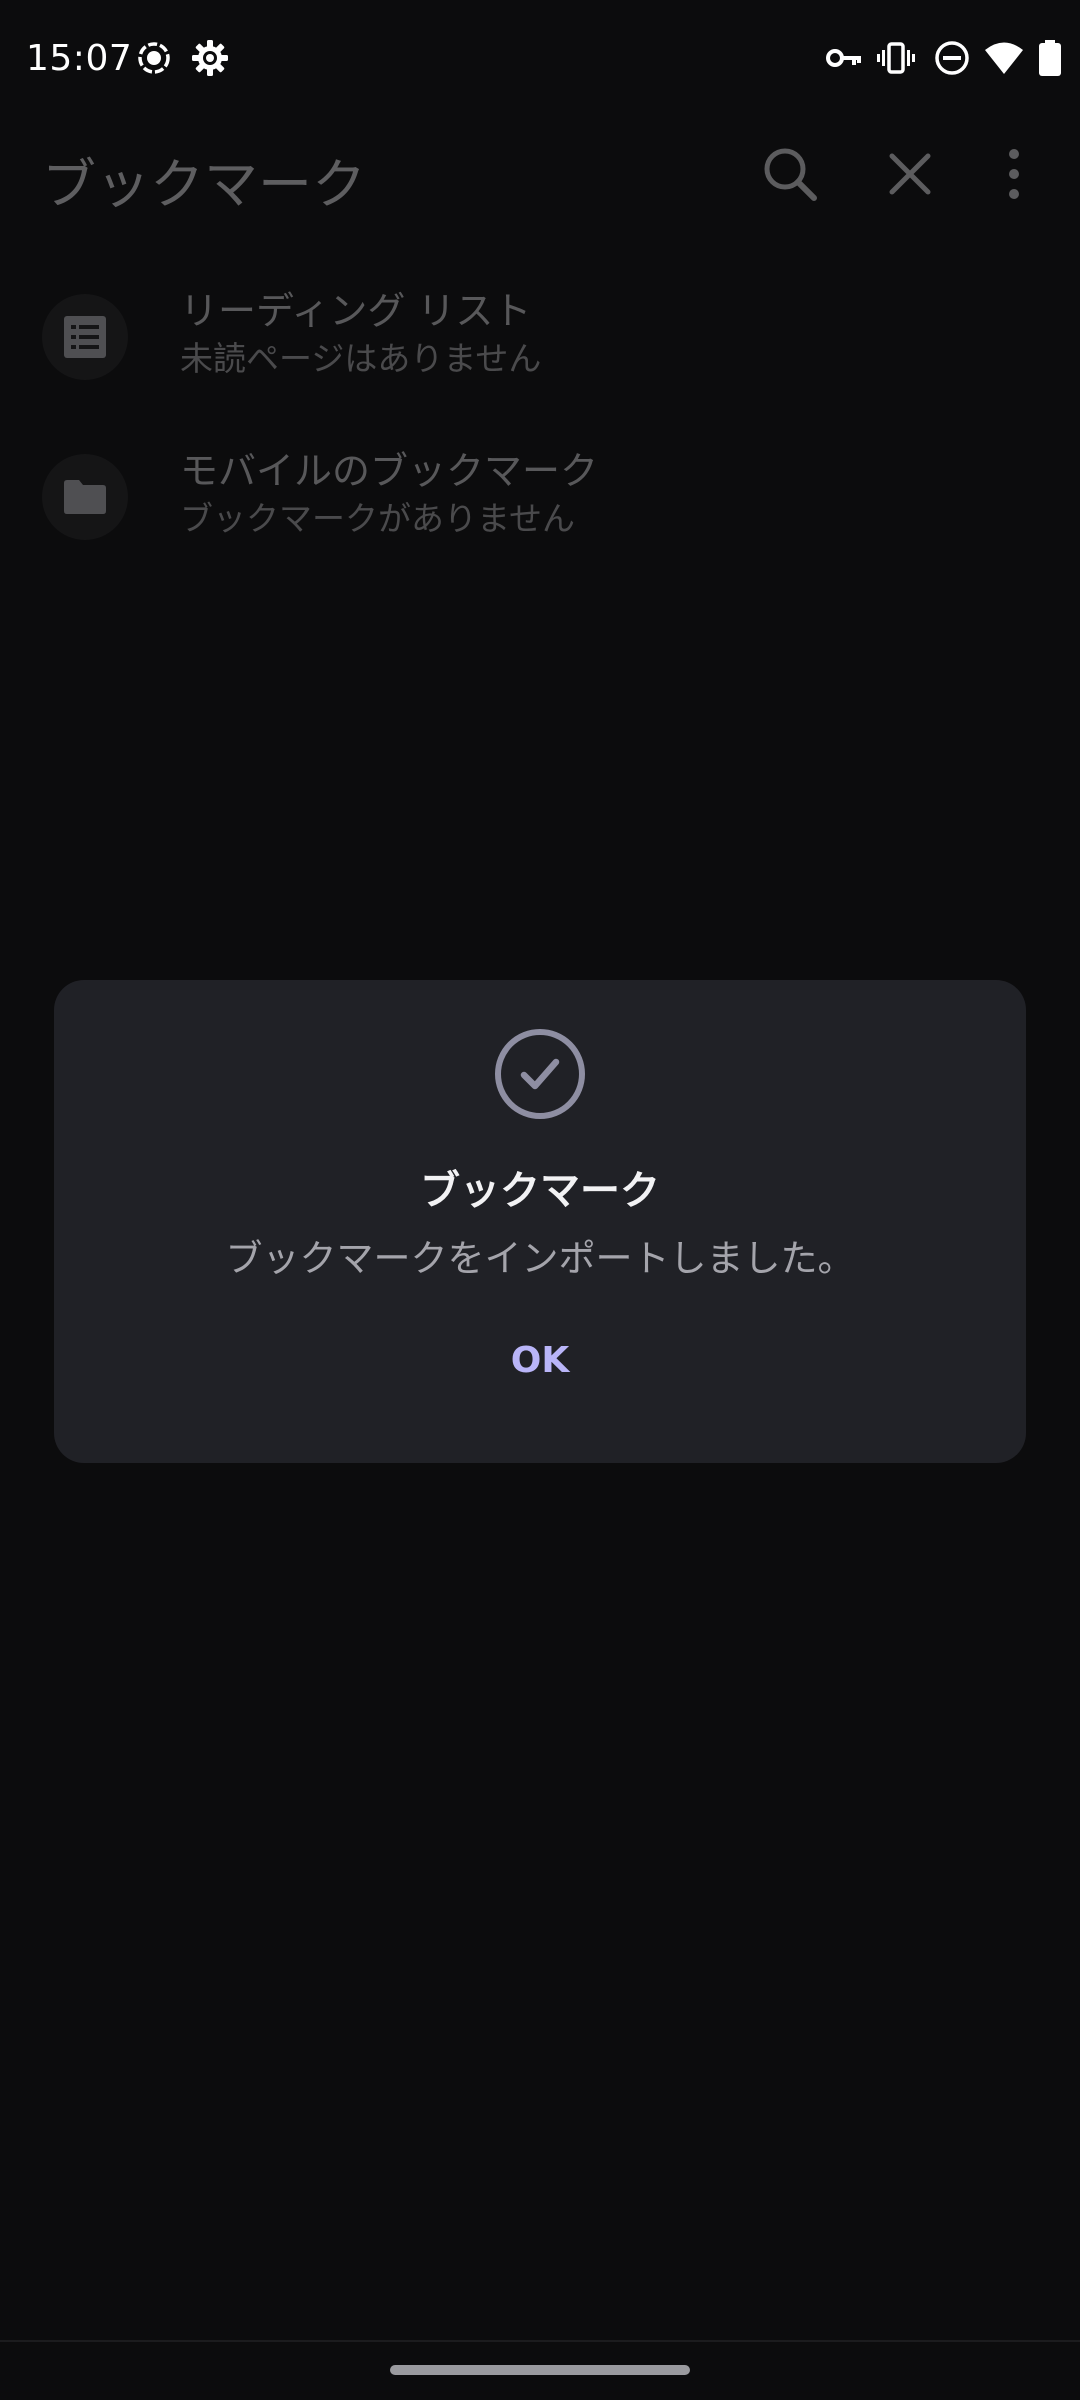 The height and width of the screenshot is (2400, 1080). Describe the element at coordinates (389, 471) in the screenshot. I see `list-item-title: モバイルのブックマーク` at that location.